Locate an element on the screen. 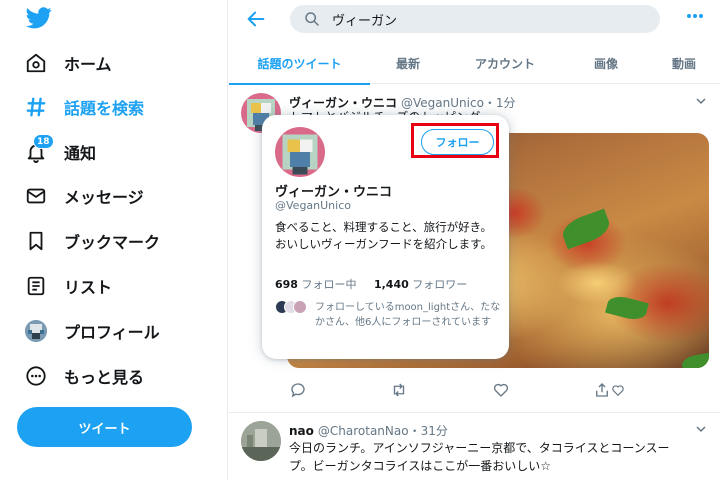 This screenshot has width=720, height=480. hover-card-handle: @VeganUnico is located at coordinates (313, 205).